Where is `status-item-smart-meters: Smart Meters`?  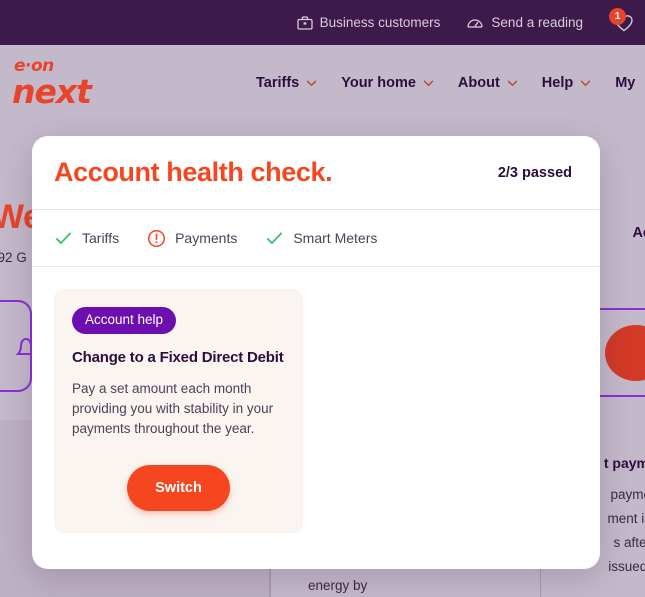
status-item-smart-meters: Smart Meters is located at coordinates (321, 238).